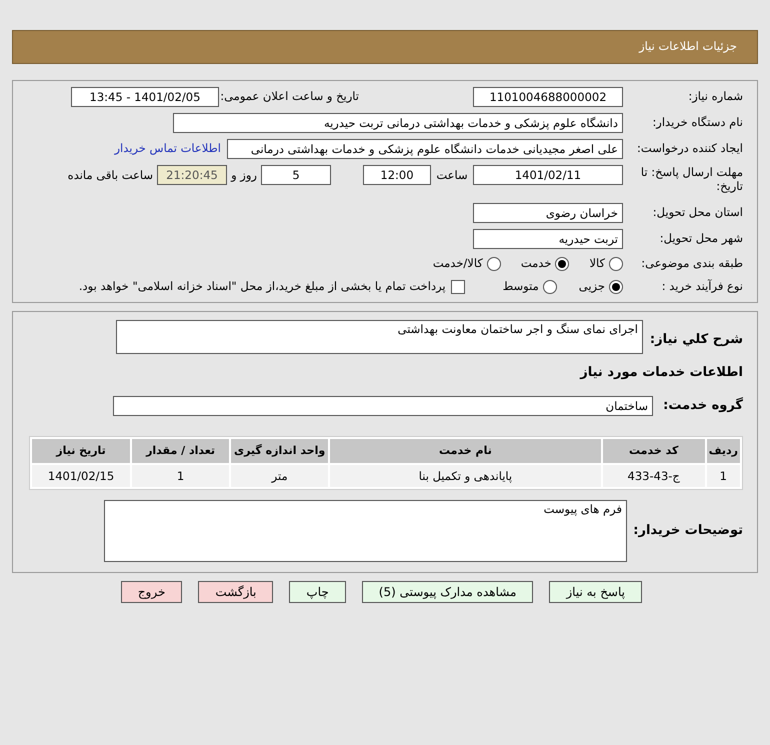 This screenshot has width=770, height=745. Describe the element at coordinates (110, 175) in the screenshot. I see `field-label: ساعت باقی مانده` at that location.